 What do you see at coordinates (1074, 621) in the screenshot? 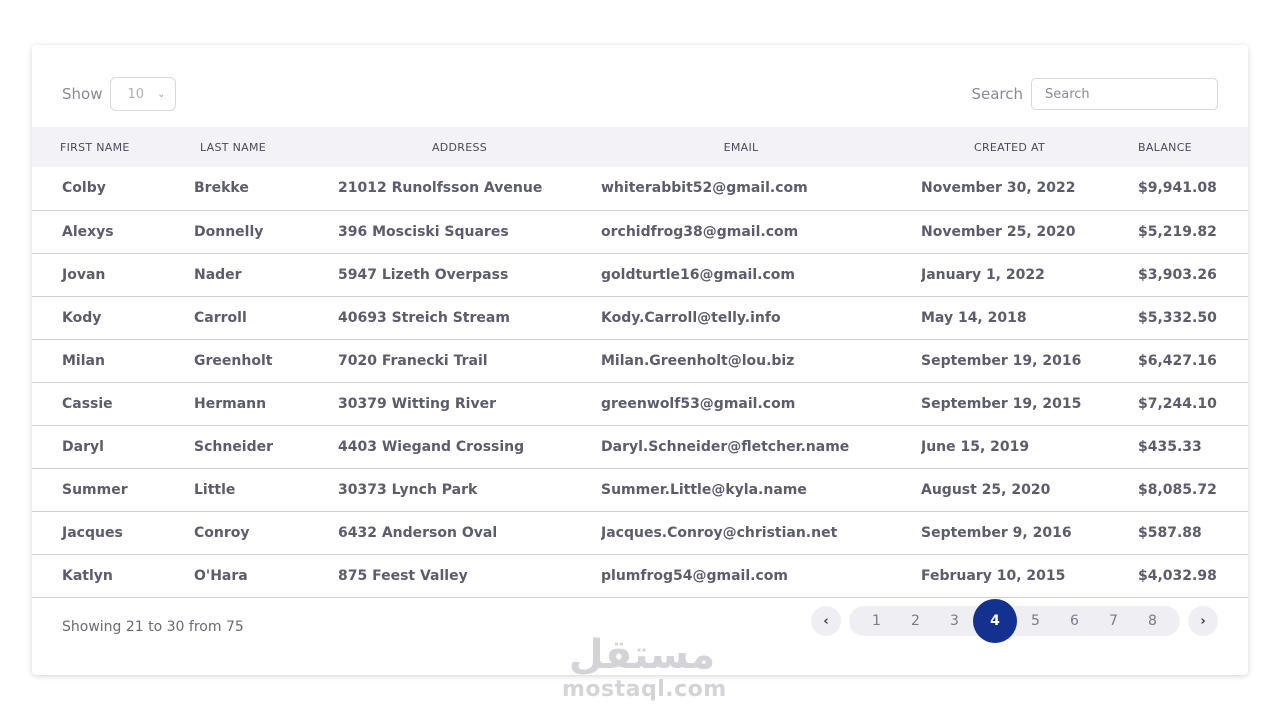
I see `page-button-6: 6` at bounding box center [1074, 621].